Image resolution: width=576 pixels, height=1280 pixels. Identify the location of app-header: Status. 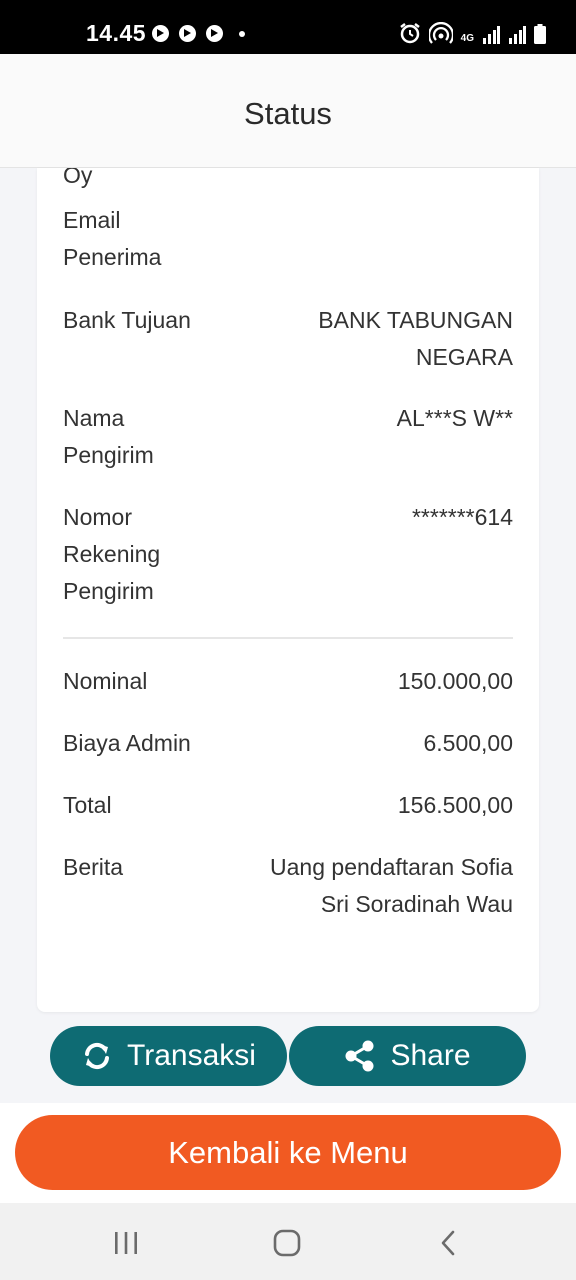
(288, 111).